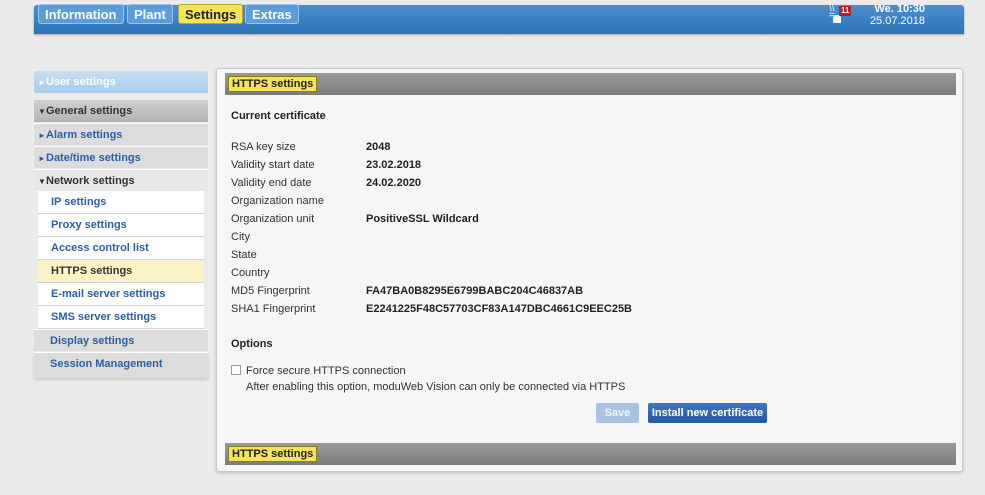 This screenshot has width=985, height=495. I want to click on sidebar-item-datetime-settings: ►Date/time settings, so click(121, 157).